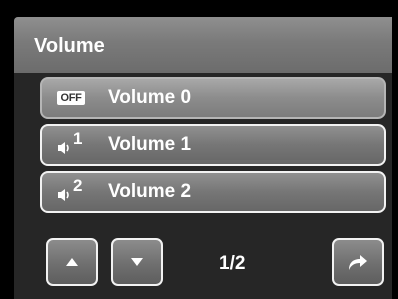  I want to click on page-title: Volume, so click(69, 46).